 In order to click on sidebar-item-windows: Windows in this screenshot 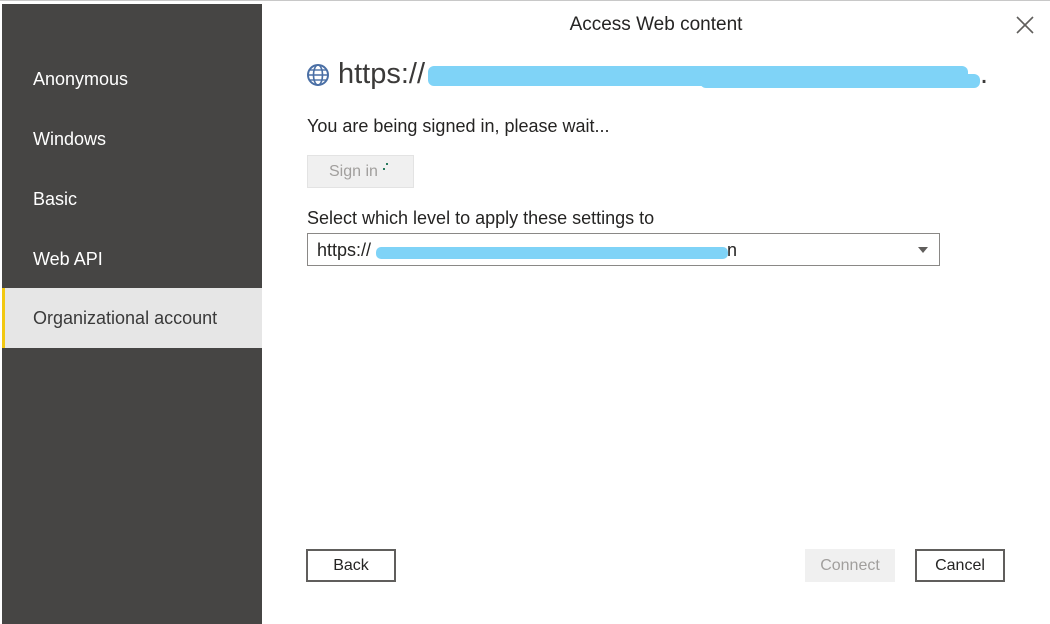, I will do `click(132, 139)`.